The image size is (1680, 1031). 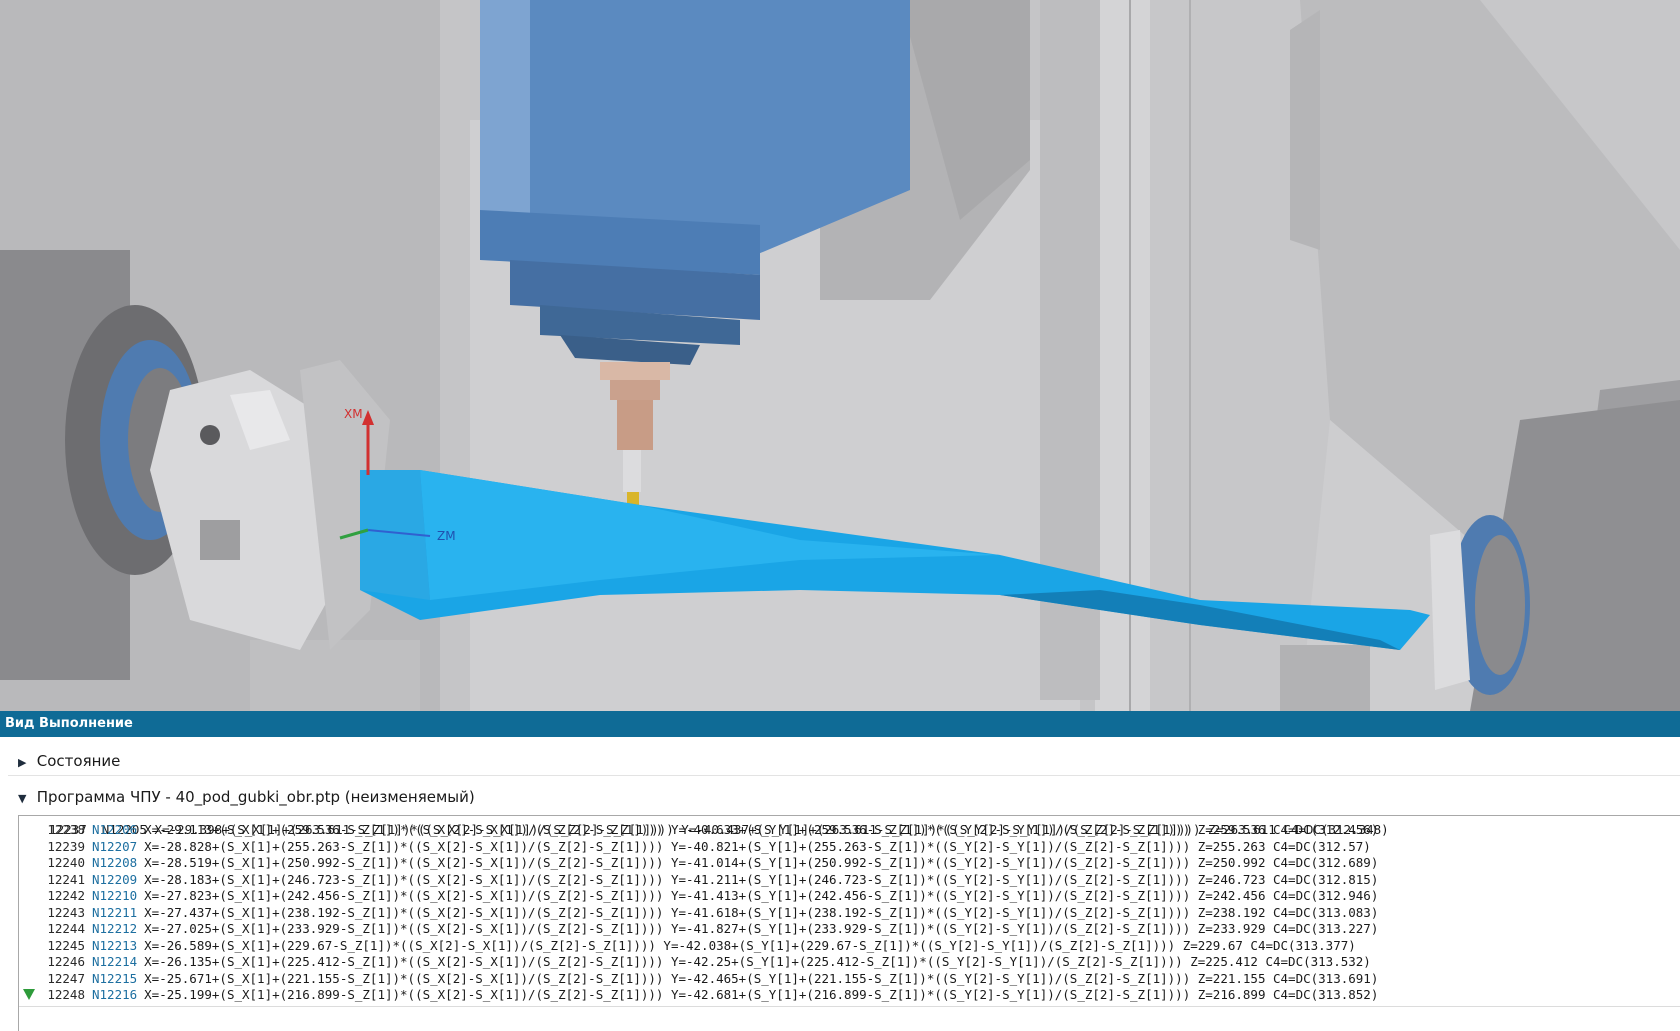 What do you see at coordinates (66, 895) in the screenshot?
I see `line-number: 12242` at bounding box center [66, 895].